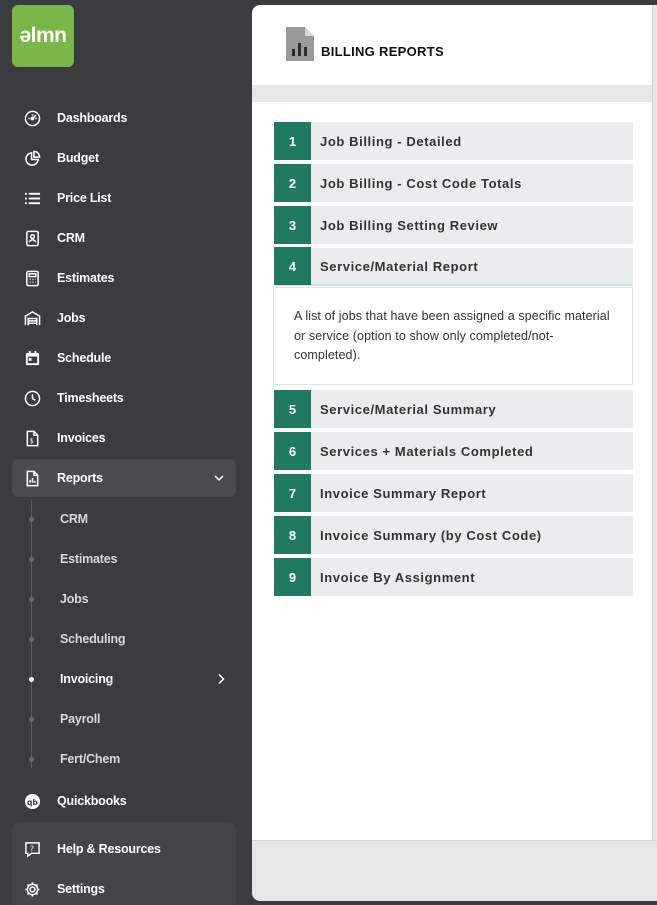 This screenshot has width=657, height=905. Describe the element at coordinates (421, 183) in the screenshot. I see `report-label: Job Billing - Cost Code Totals` at that location.